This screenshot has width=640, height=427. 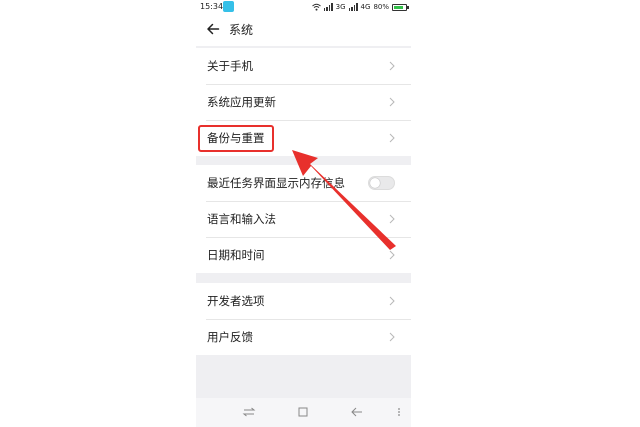 What do you see at coordinates (228, 6) in the screenshot?
I see `notification-app-icon` at bounding box center [228, 6].